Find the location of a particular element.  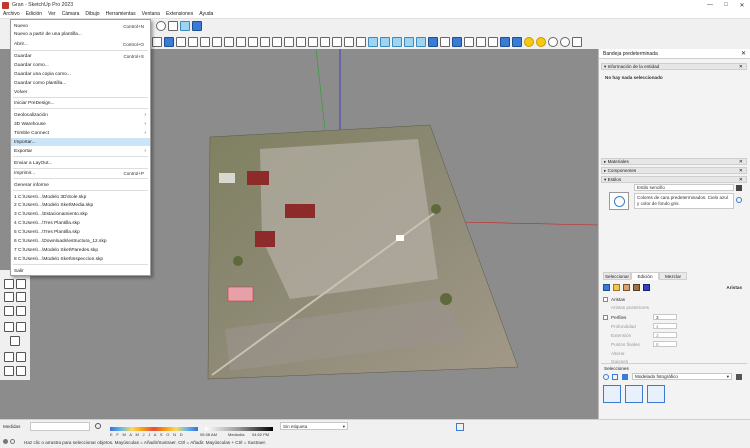

tab-mezclar: Mezclar is located at coordinates (673, 276).